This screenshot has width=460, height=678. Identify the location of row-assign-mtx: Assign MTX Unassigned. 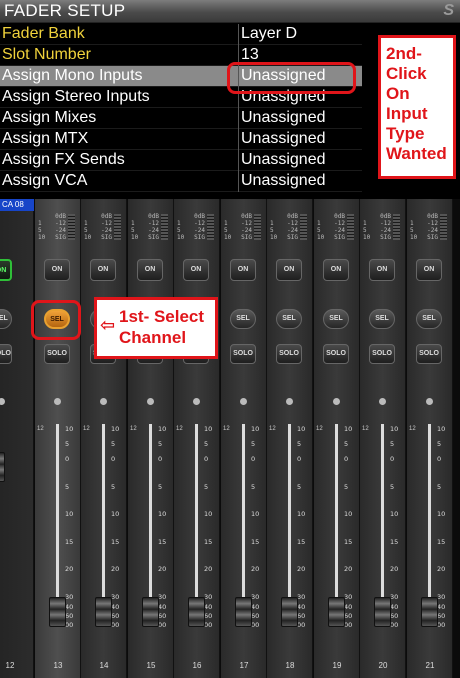
(181, 139).